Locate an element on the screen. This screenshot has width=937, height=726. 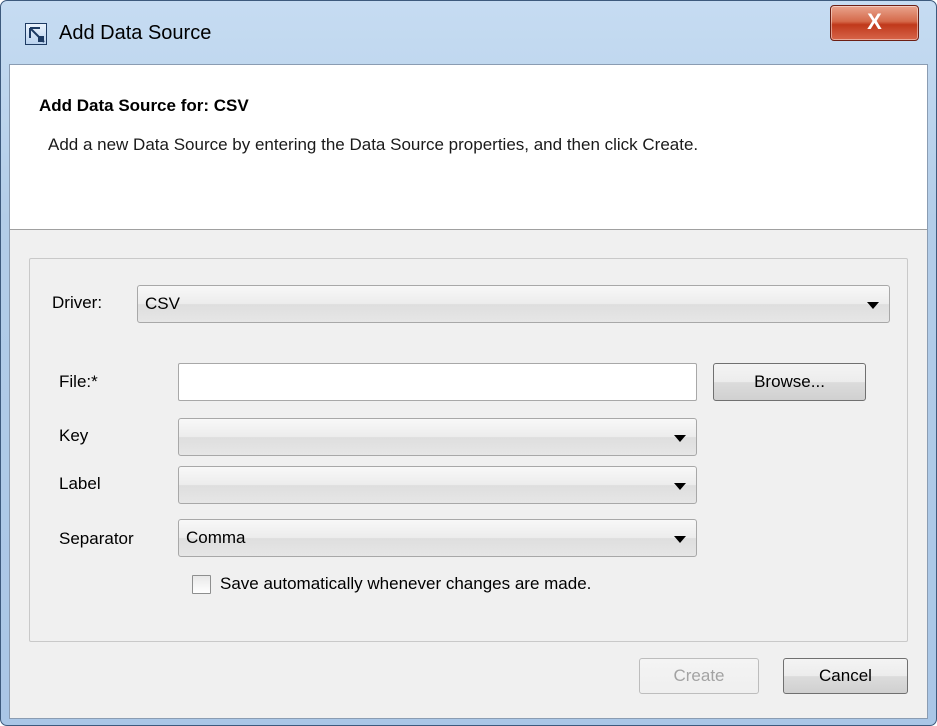
key-dropdown is located at coordinates (437, 437).